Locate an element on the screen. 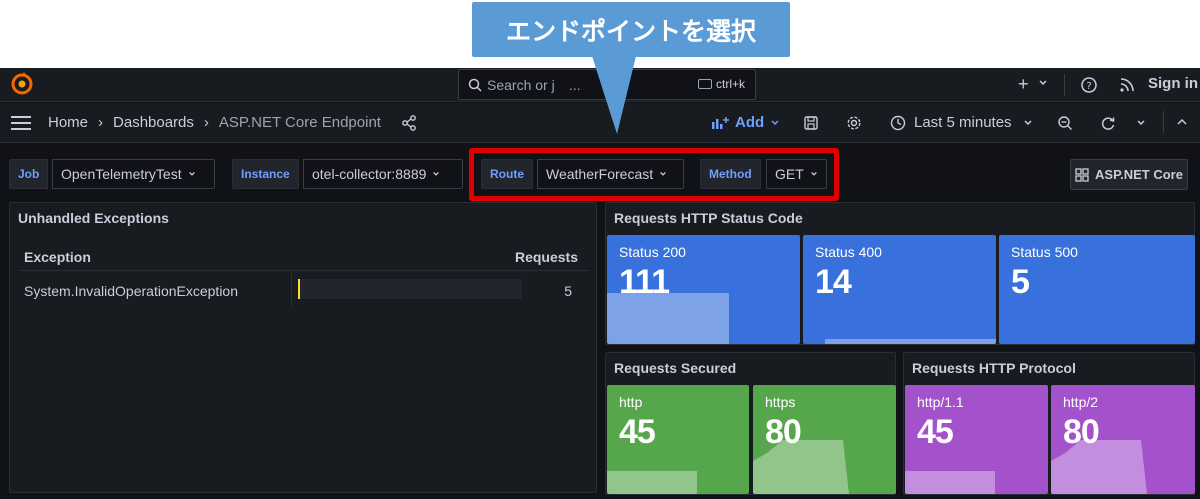 This screenshot has height=499, width=1200. news-feed-icon is located at coordinates (1127, 85).